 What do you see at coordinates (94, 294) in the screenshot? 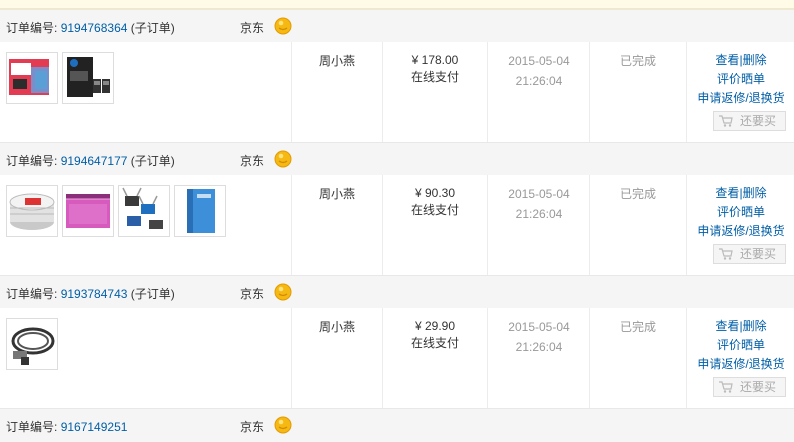
I see `order-number-link: 9193784743` at bounding box center [94, 294].